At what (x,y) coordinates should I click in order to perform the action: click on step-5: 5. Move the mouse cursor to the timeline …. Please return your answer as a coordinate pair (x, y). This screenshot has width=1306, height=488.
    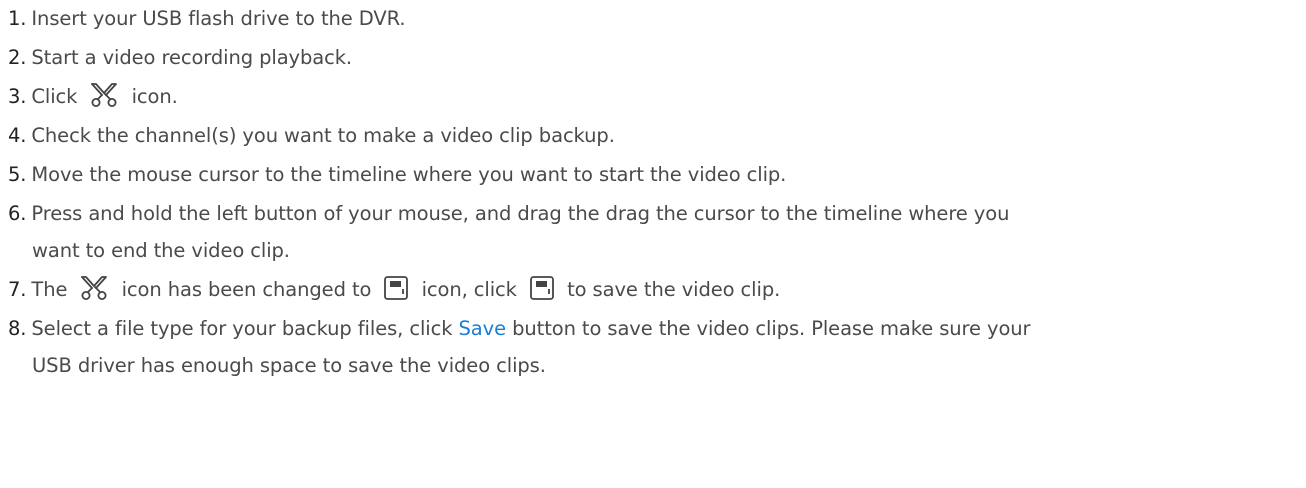
    Looking at the image, I should click on (654, 174).